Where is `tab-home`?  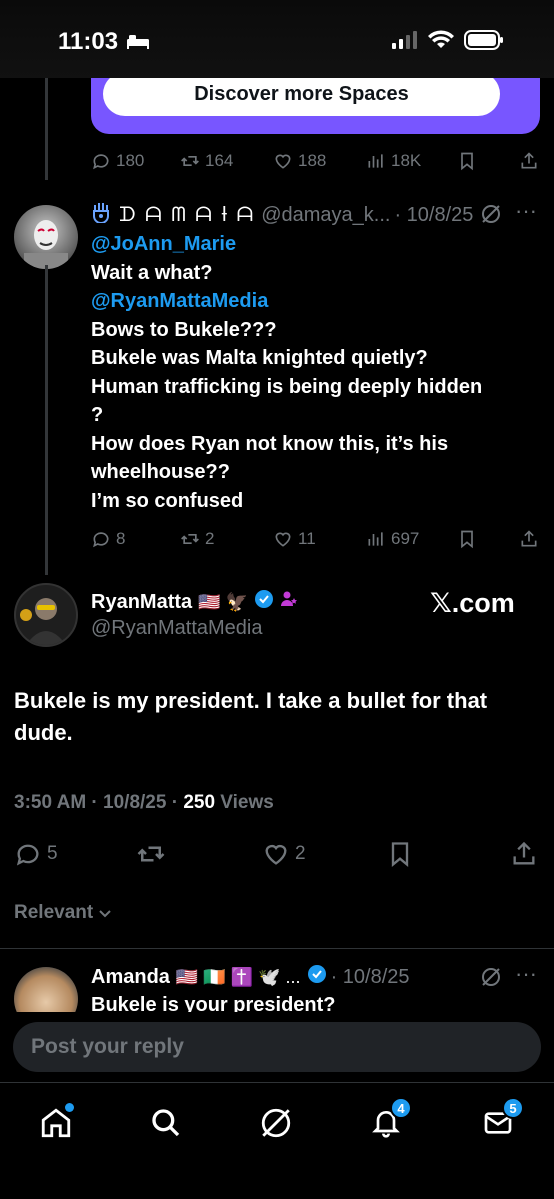
tab-home is located at coordinates (56, 1123).